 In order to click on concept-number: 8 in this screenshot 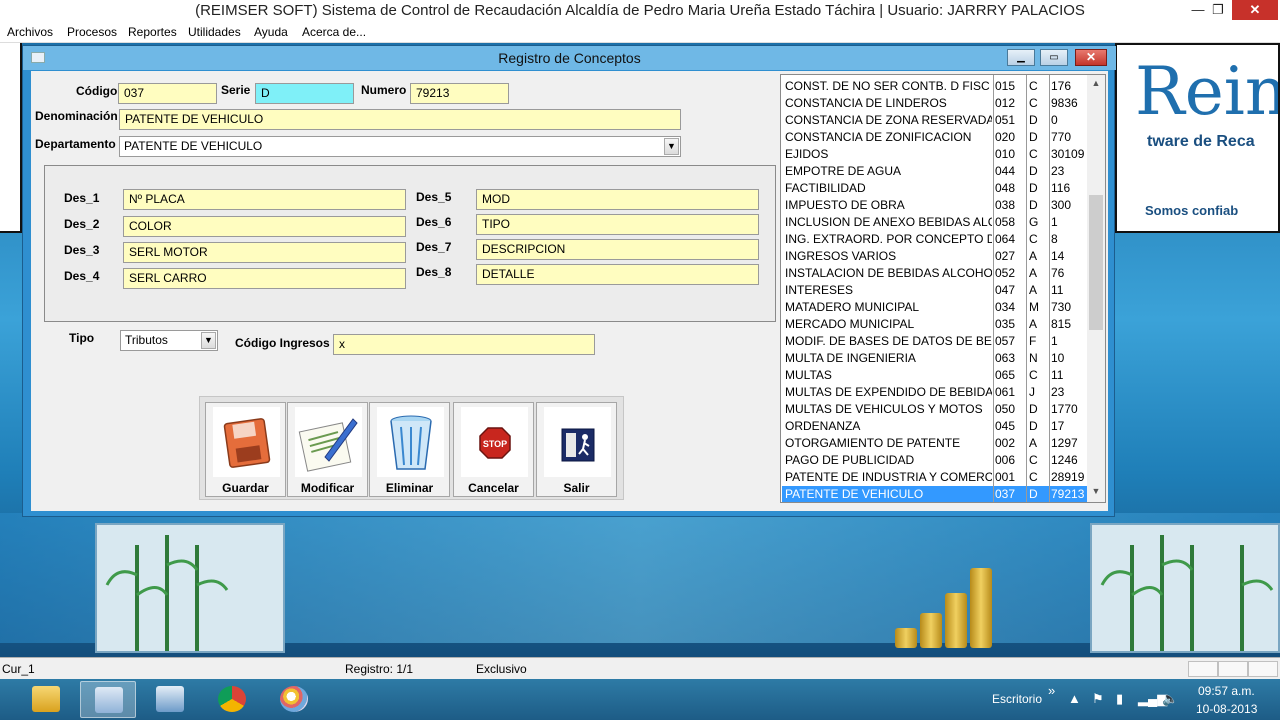, I will do `click(1054, 239)`.